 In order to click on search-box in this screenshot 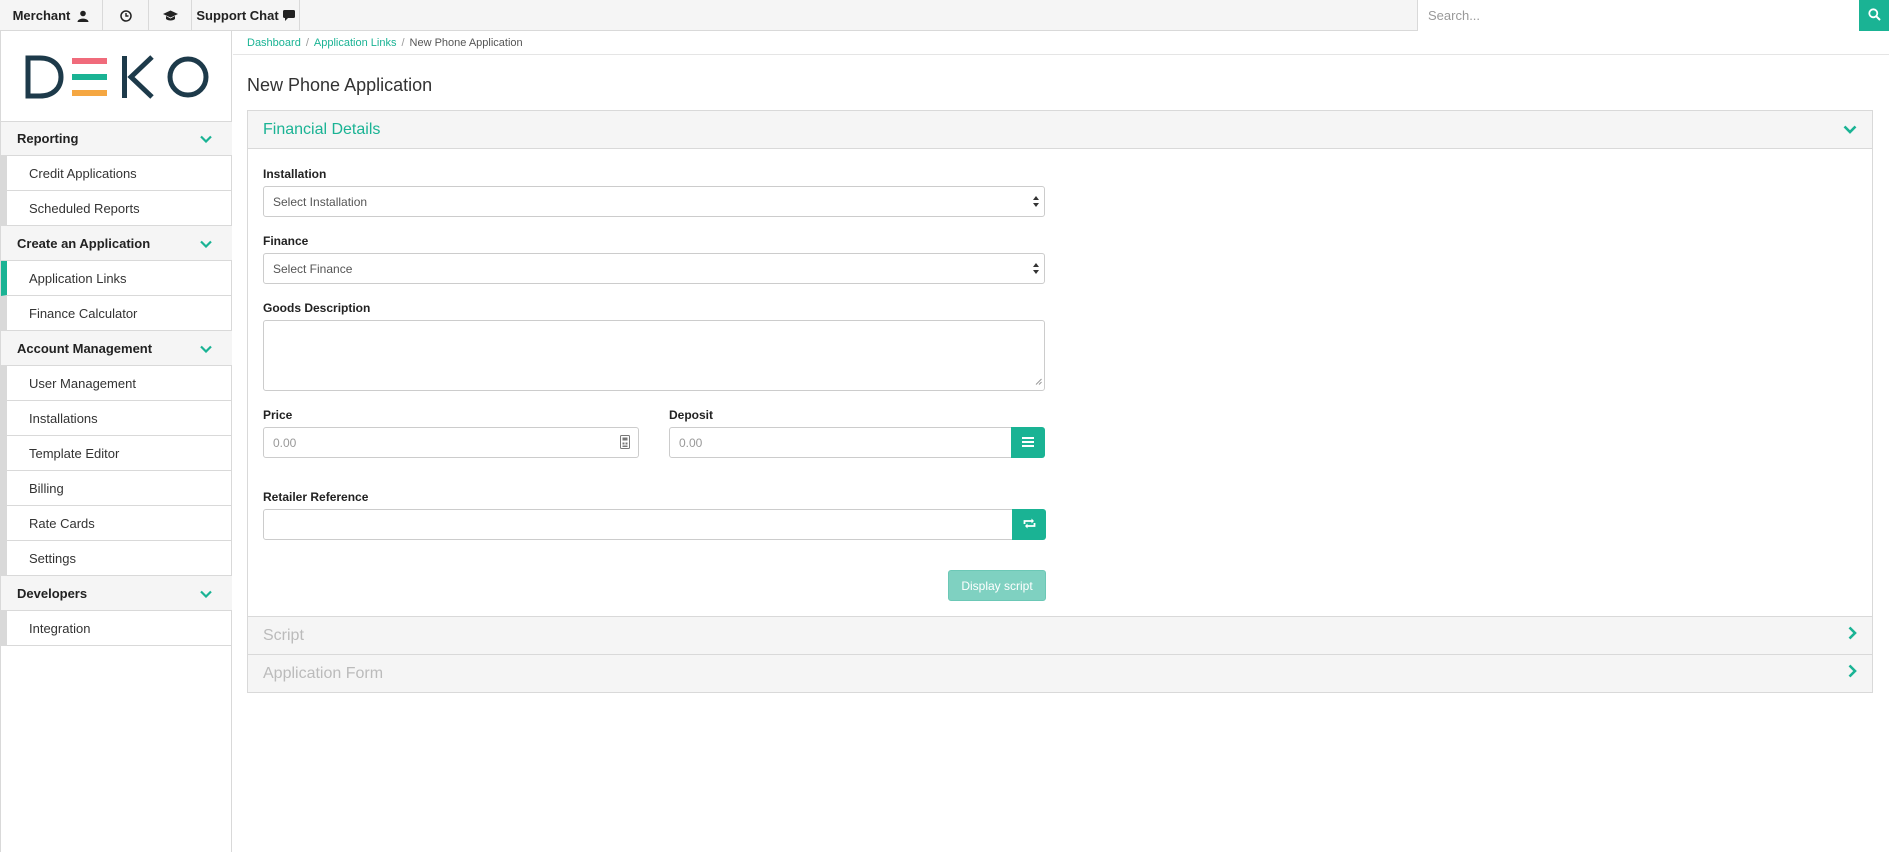, I will do `click(1638, 15)`.